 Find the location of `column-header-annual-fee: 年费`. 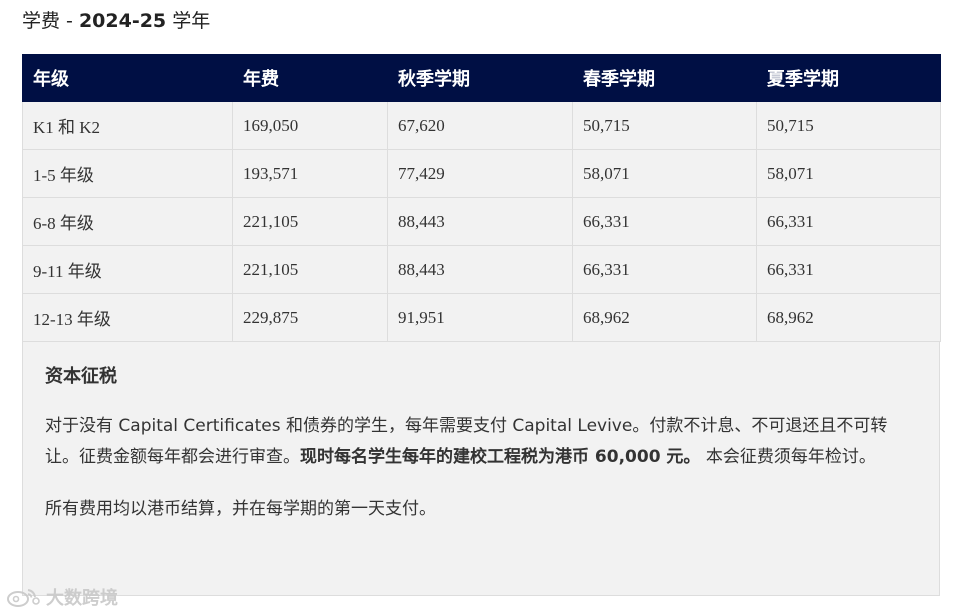

column-header-annual-fee: 年费 is located at coordinates (310, 78).